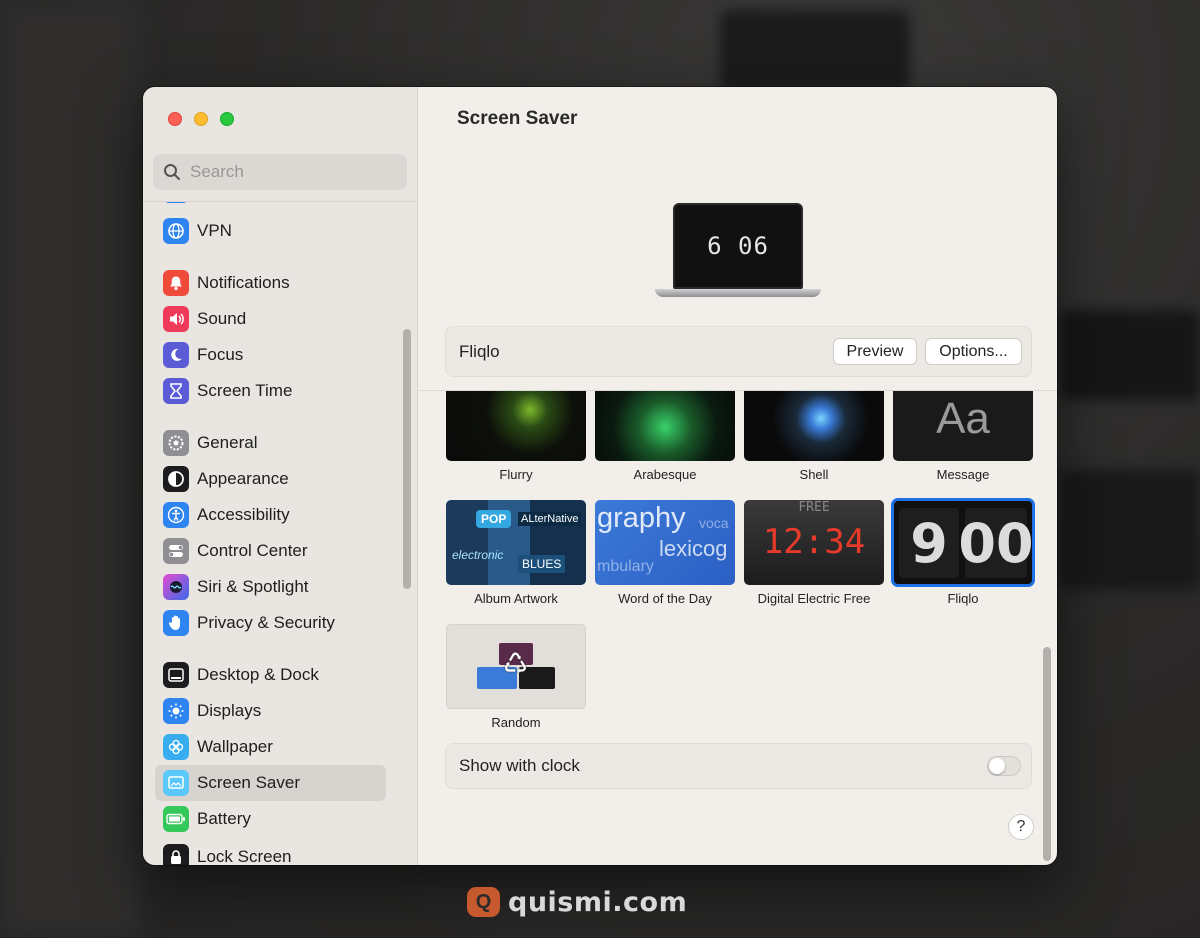 The image size is (1200, 938). I want to click on sidebar-item-siri-spotlight: Siri & Spotlight, so click(270, 587).